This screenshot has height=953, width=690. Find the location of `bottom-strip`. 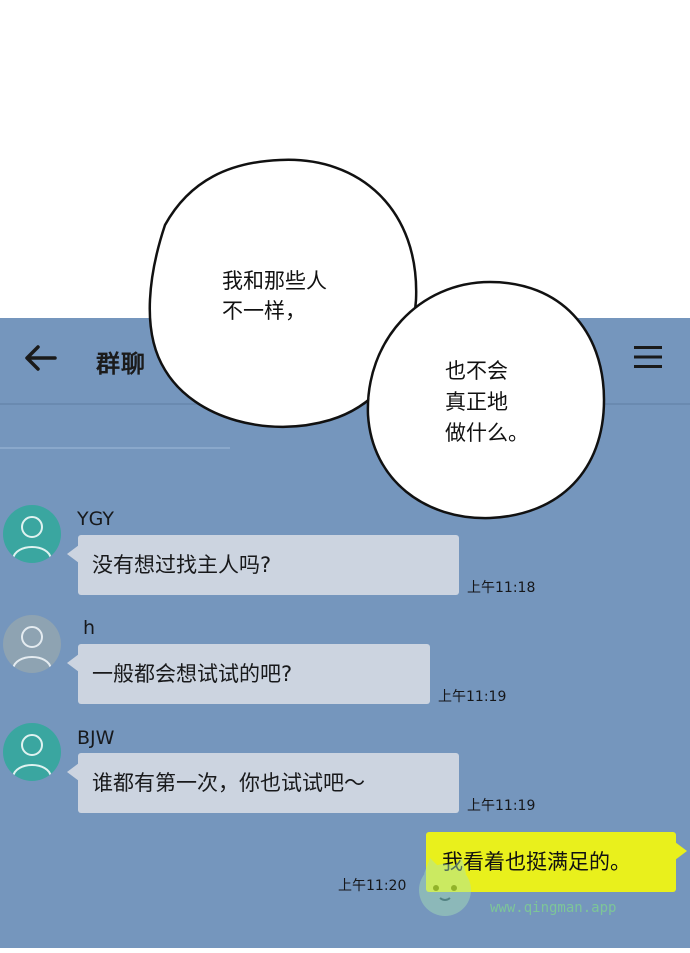

bottom-strip is located at coordinates (345, 950).